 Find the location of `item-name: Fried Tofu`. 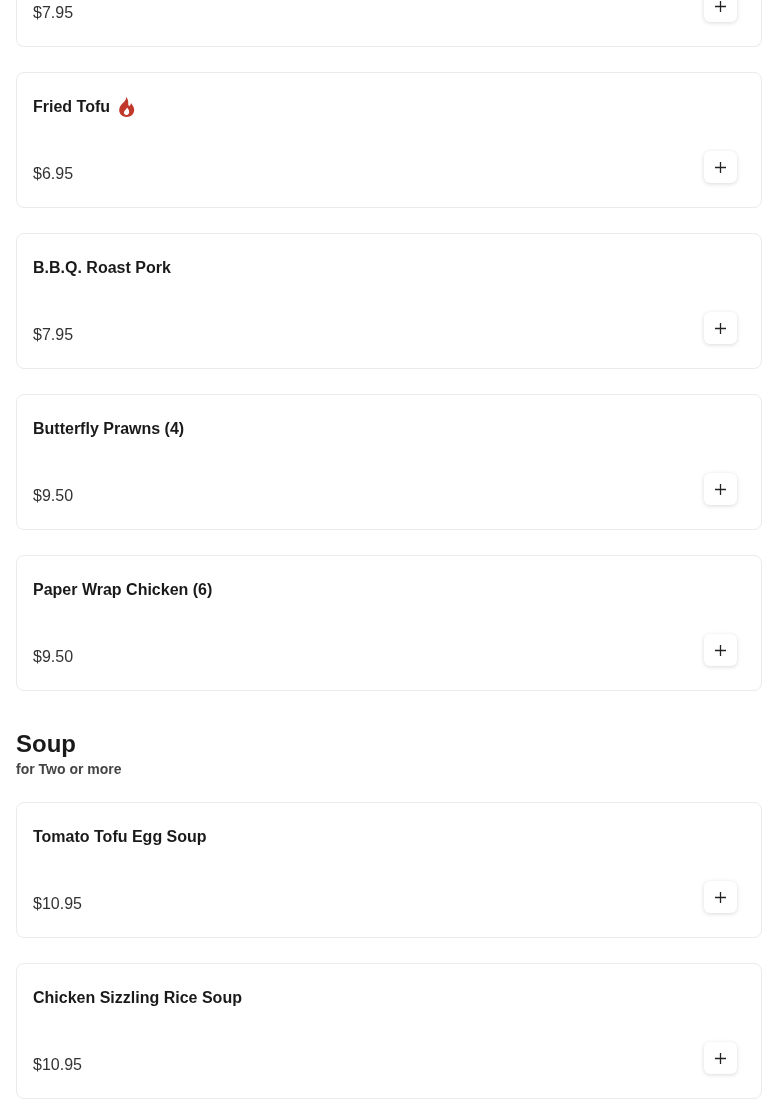

item-name: Fried Tofu is located at coordinates (72, 107).